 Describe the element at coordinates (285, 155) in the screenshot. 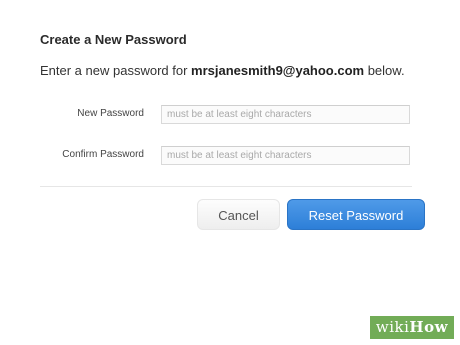

I see `confirm-password-field` at that location.